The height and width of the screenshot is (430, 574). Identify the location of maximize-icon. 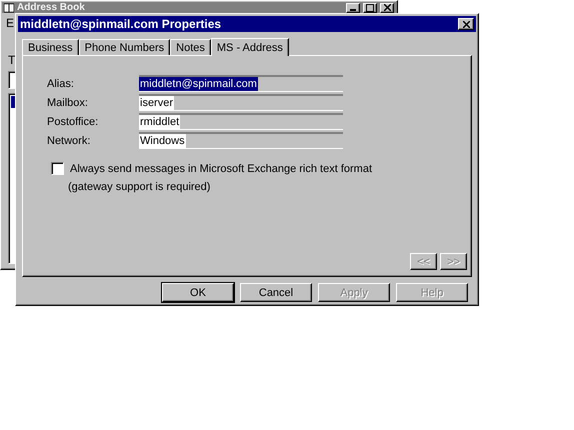
(370, 8).